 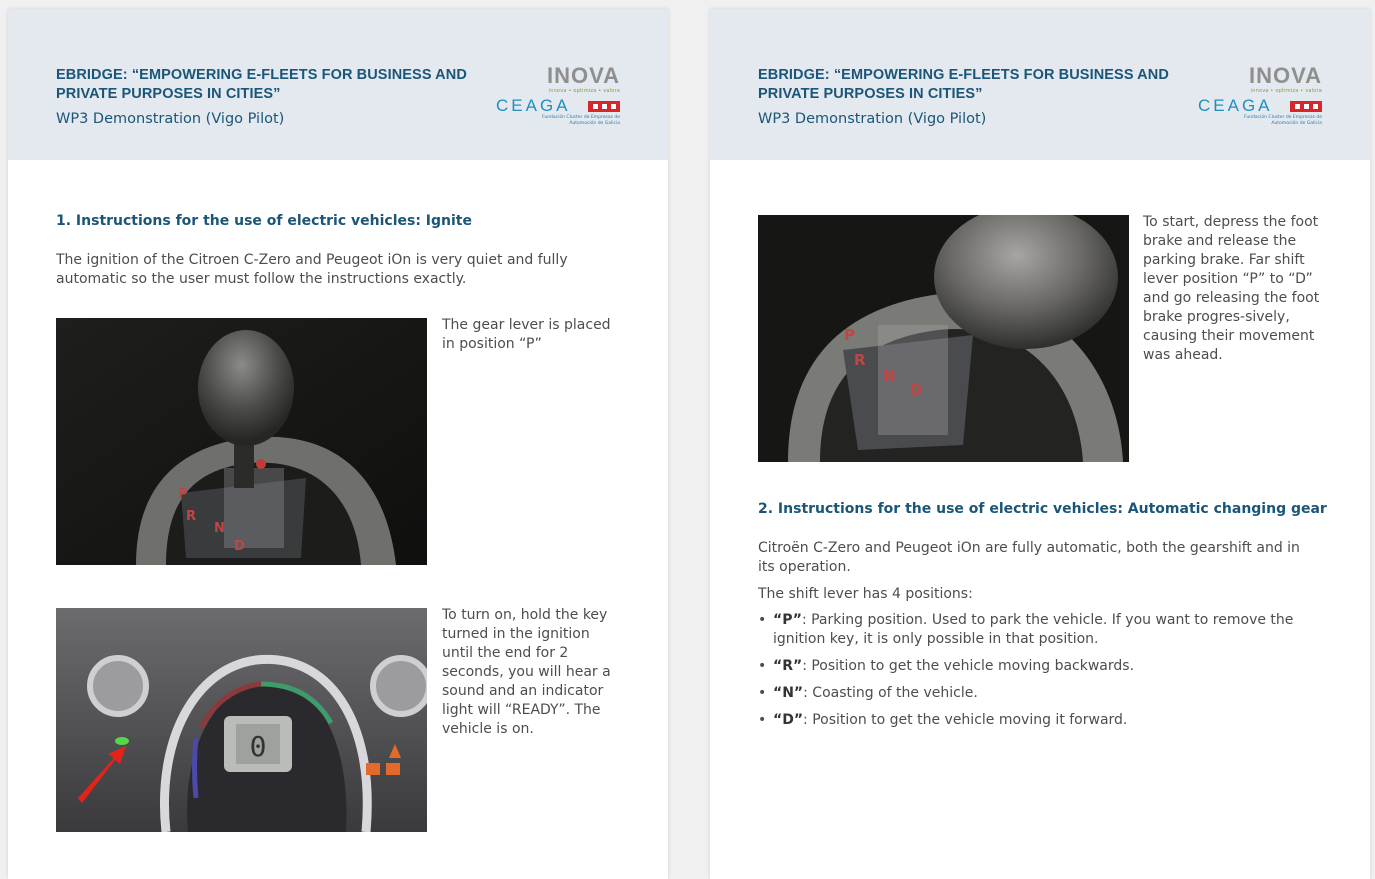 What do you see at coordinates (943, 338) in the screenshot?
I see `gear-shifter-photo: P R N D` at bounding box center [943, 338].